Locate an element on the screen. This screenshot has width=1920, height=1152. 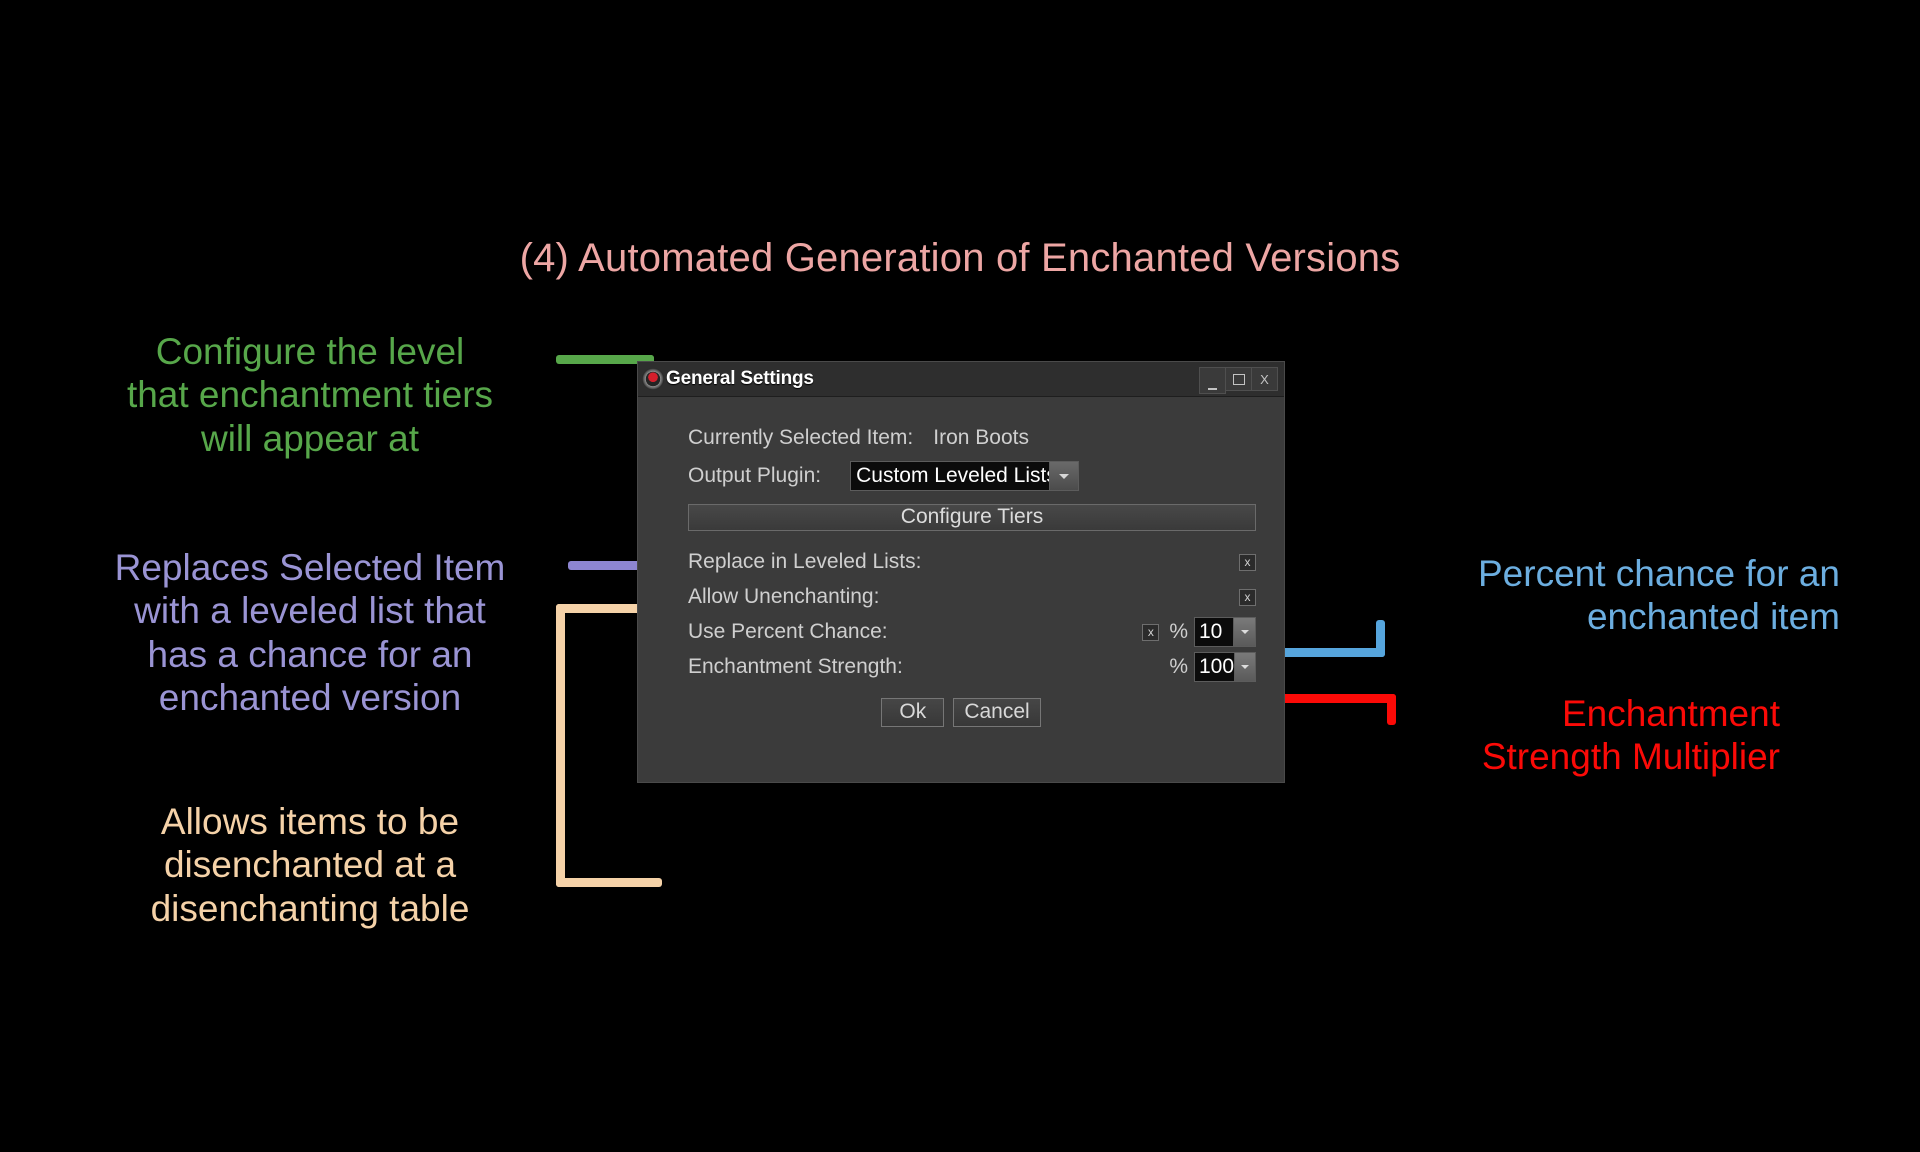
allow-unenchanting-checkbox: x is located at coordinates (1247, 597).